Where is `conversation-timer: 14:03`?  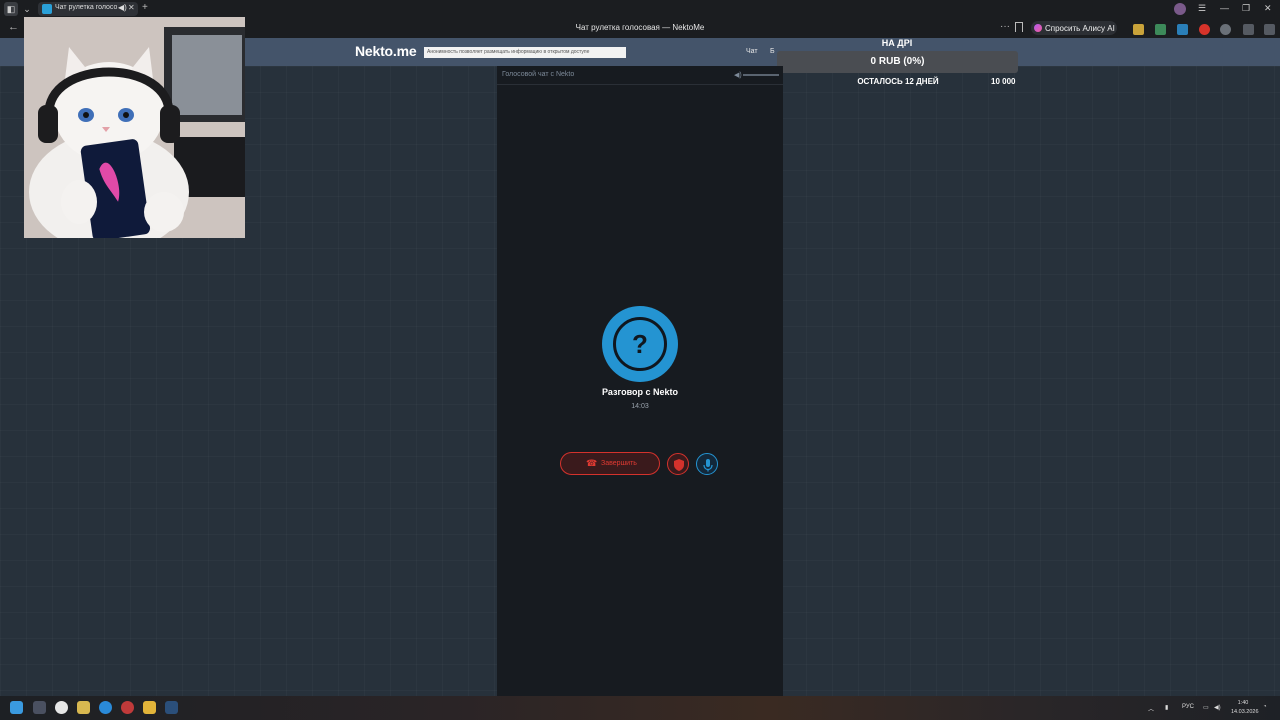 conversation-timer: 14:03 is located at coordinates (640, 406).